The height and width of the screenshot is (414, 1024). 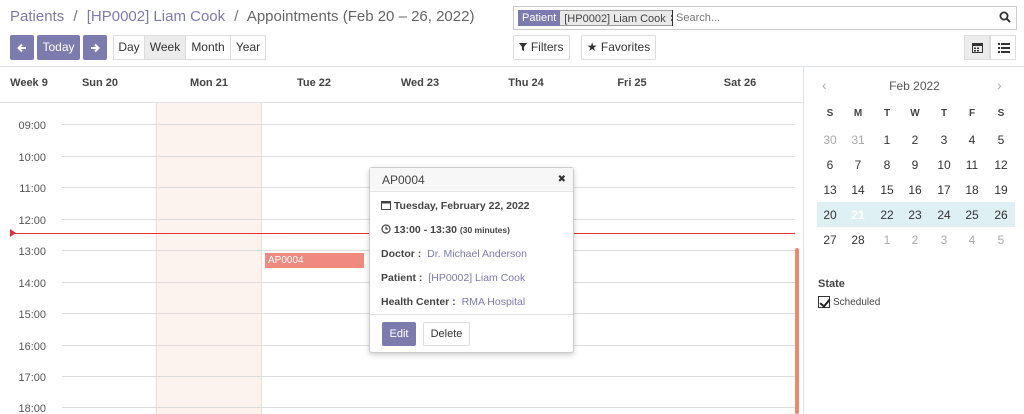 I want to click on list-view-button, so click(x=1003, y=47).